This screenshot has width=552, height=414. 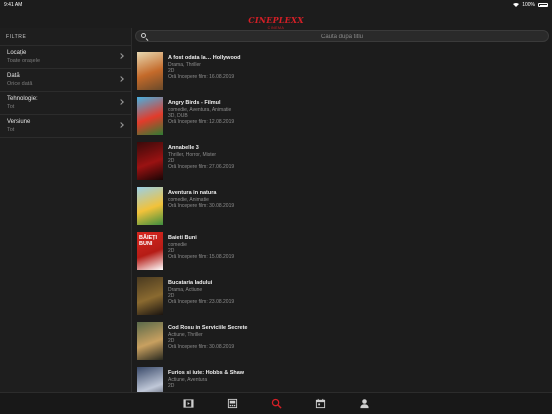 I want to click on movie-meta: Oră începere film: 16.08.2019, so click(x=201, y=77).